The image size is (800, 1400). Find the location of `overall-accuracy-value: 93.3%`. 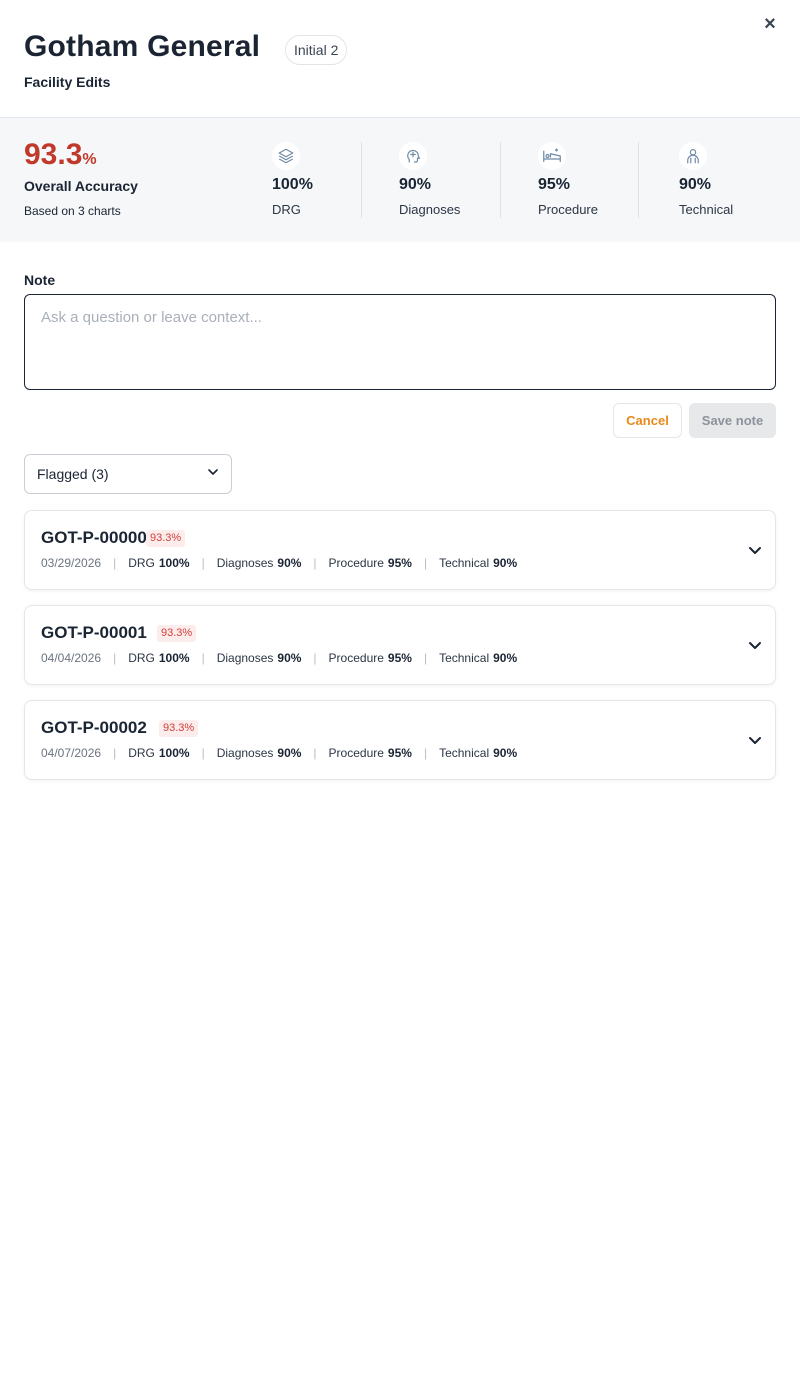

overall-accuracy-value: 93.3% is located at coordinates (60, 155).